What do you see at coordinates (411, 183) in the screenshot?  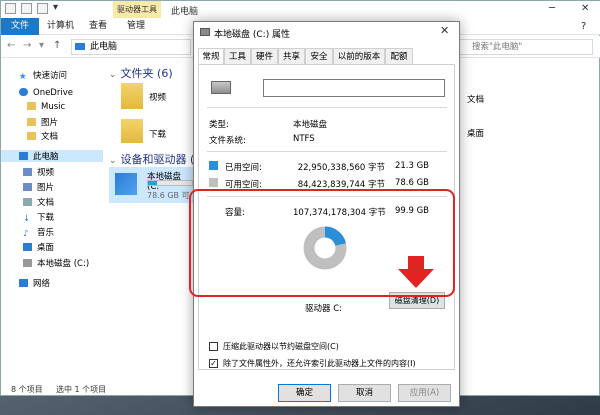 I see `free-space-gb: 78.6 GB` at bounding box center [411, 183].